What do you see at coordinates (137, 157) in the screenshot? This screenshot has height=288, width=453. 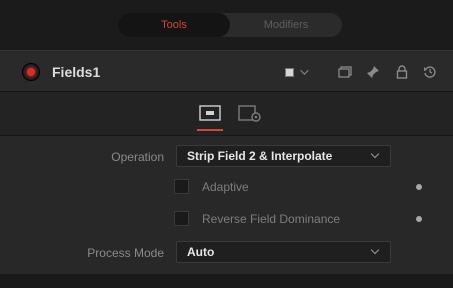 I see `operation-label: Operation` at bounding box center [137, 157].